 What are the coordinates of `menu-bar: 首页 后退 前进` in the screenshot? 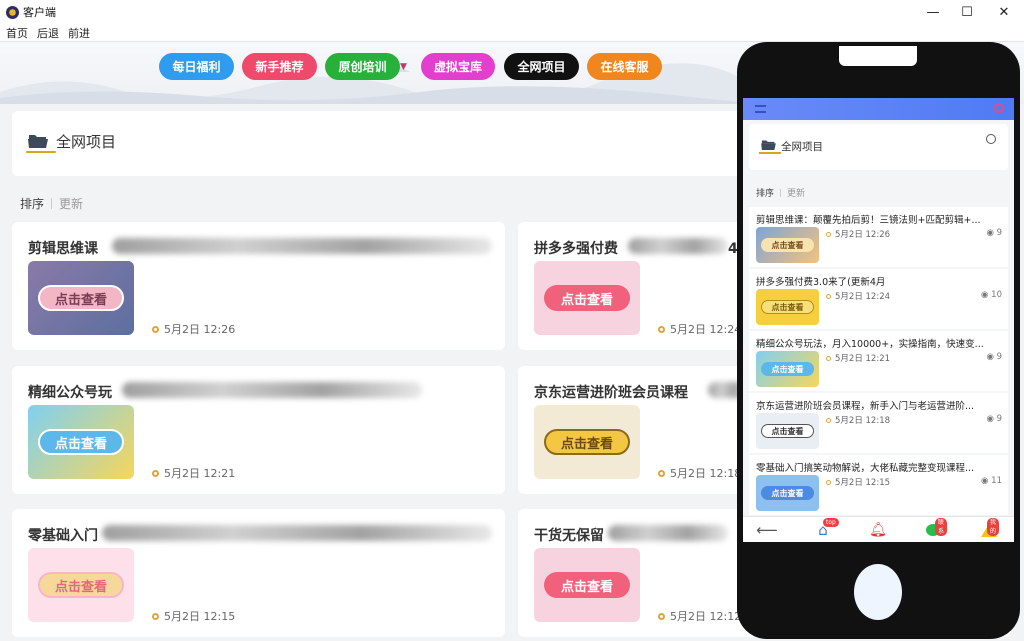 It's located at (512, 33).